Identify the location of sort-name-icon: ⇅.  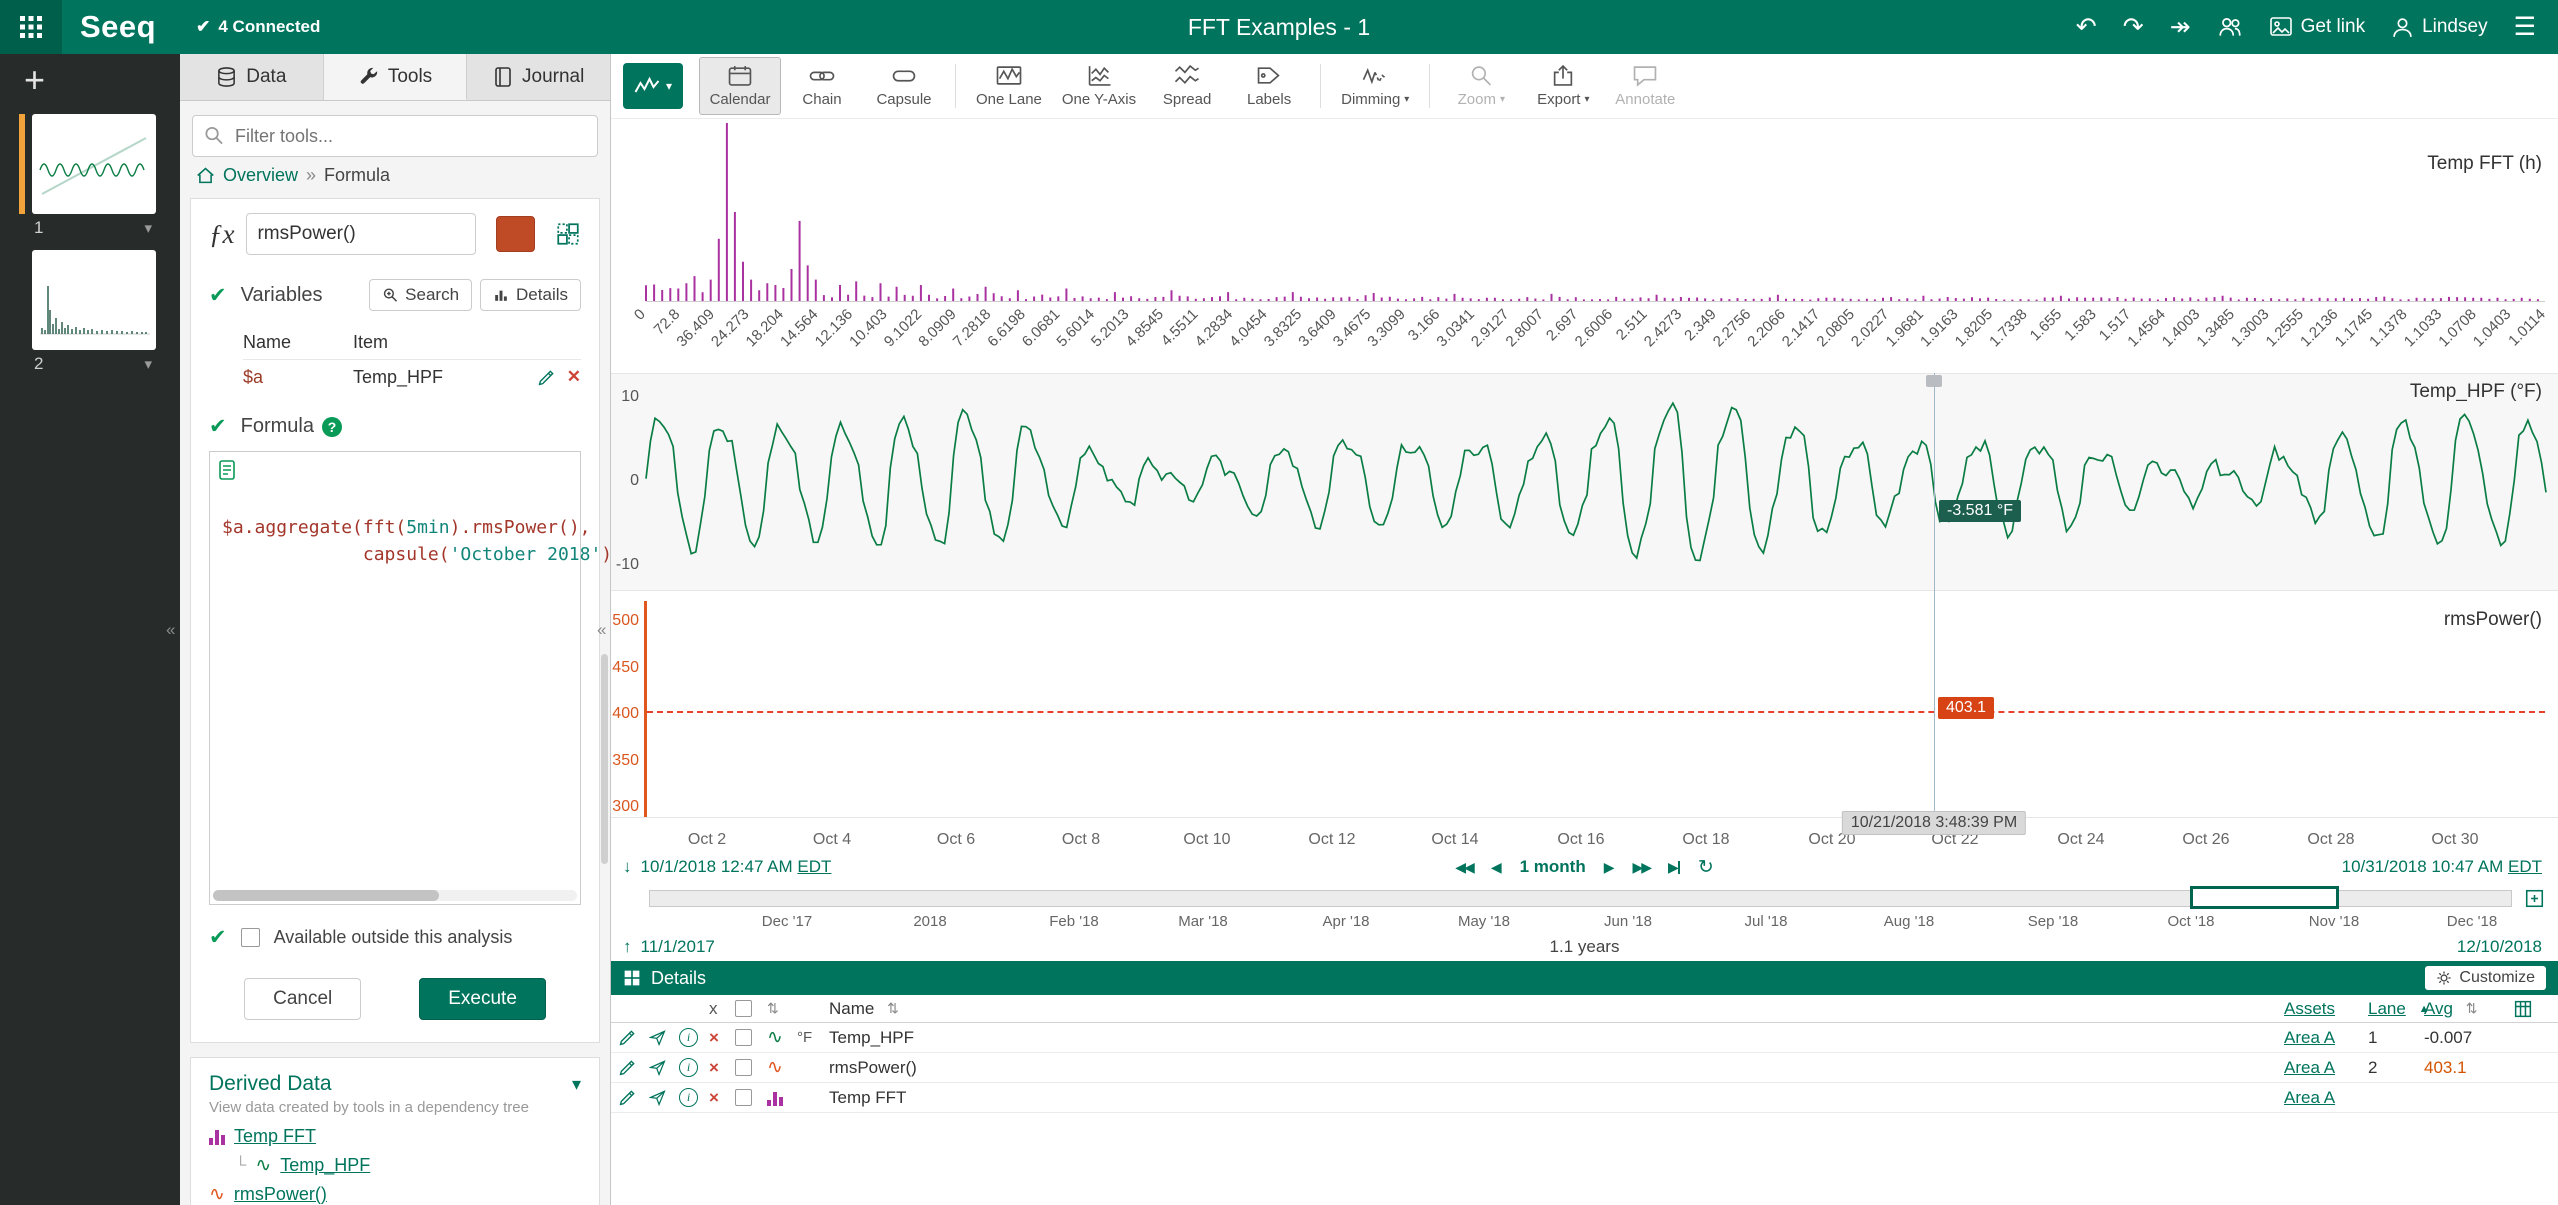
(893, 1008).